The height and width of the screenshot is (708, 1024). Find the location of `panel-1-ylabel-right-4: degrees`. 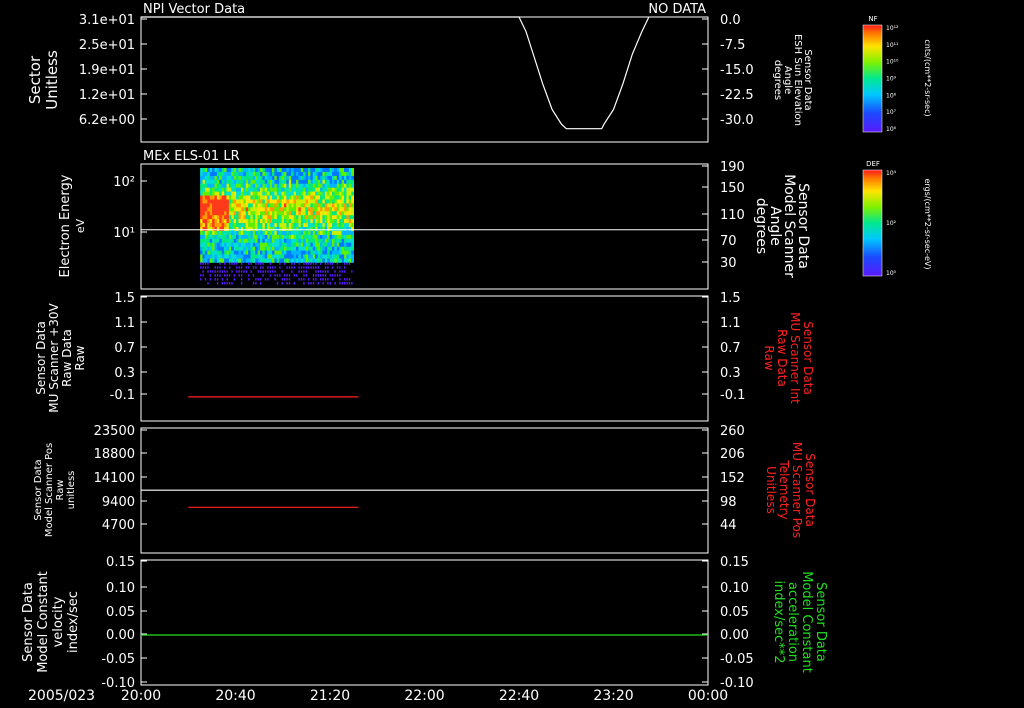

panel-1-ylabel-right-4: degrees is located at coordinates (777, 80).